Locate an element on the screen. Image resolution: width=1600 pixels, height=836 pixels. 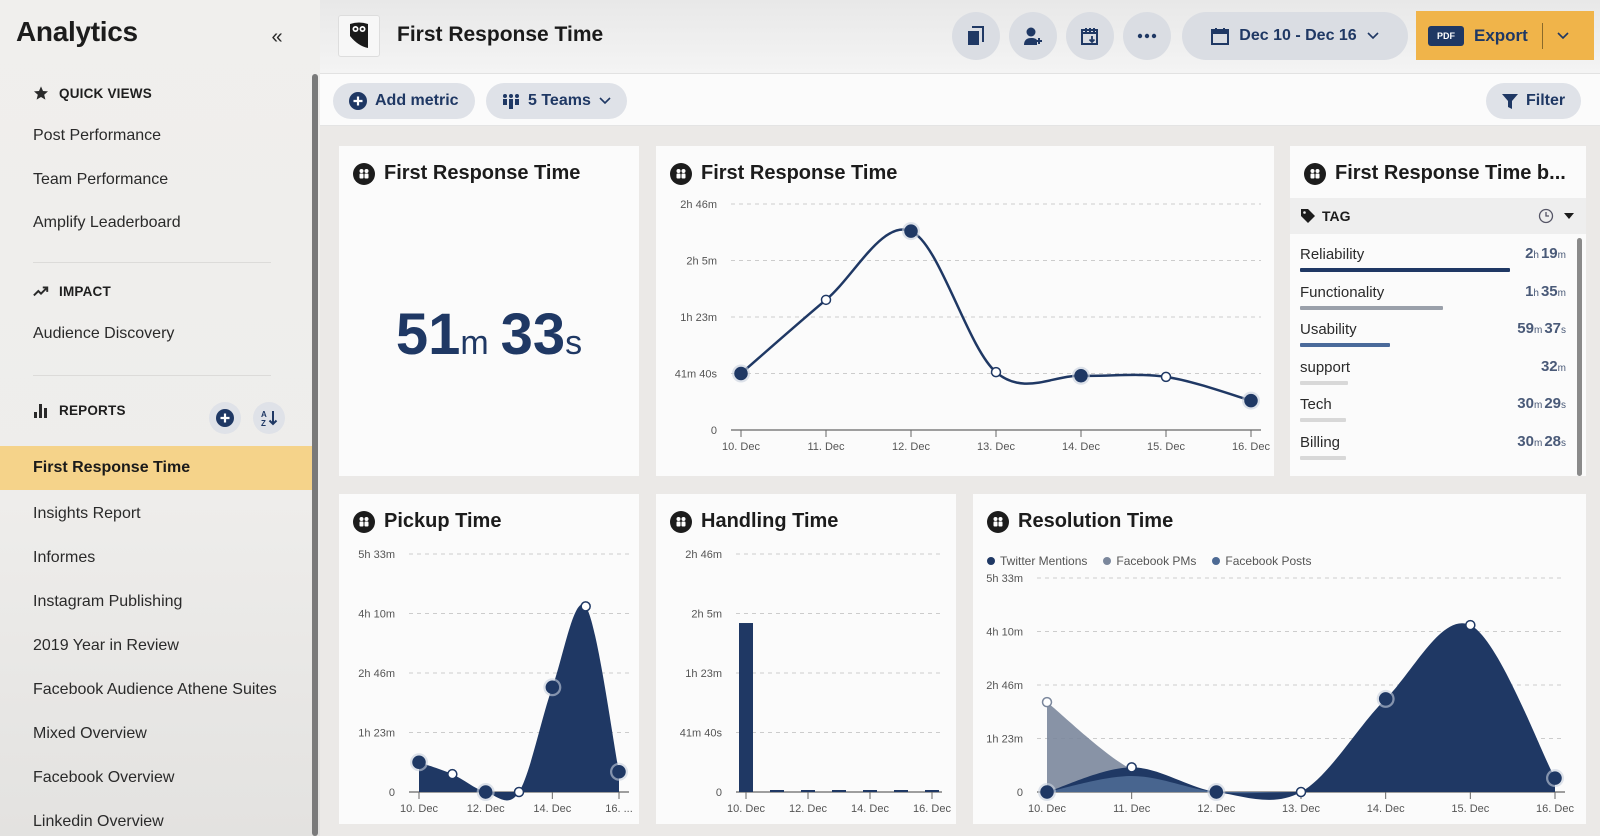
sidebar-item-insights-report: Insights Report is located at coordinates (87, 514).